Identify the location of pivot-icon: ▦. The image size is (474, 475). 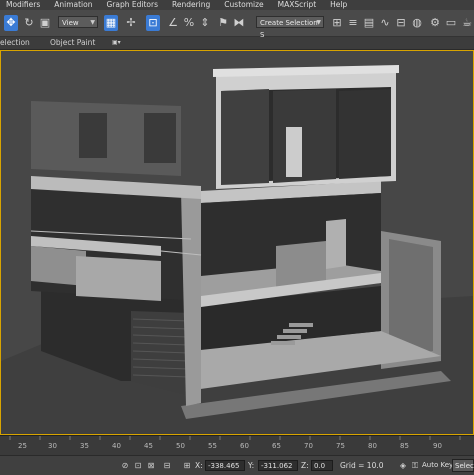
(111, 23).